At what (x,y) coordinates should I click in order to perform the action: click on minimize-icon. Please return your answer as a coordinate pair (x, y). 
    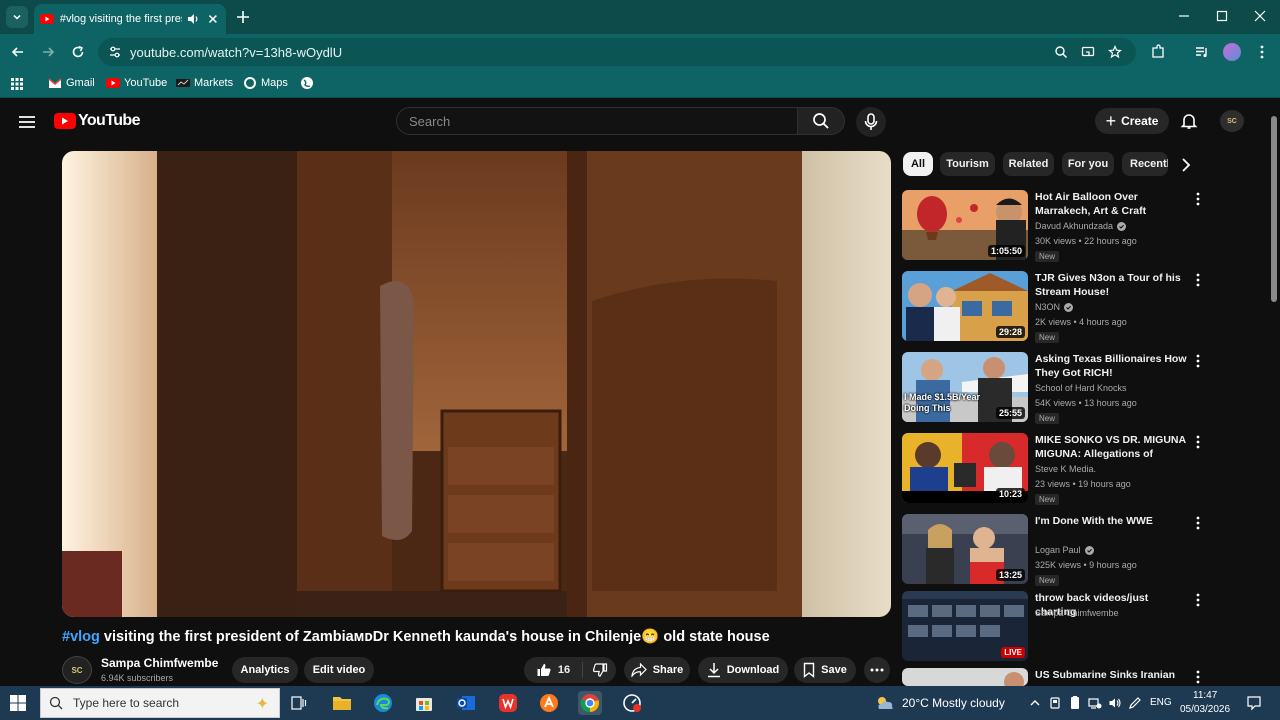
    Looking at the image, I should click on (1184, 16).